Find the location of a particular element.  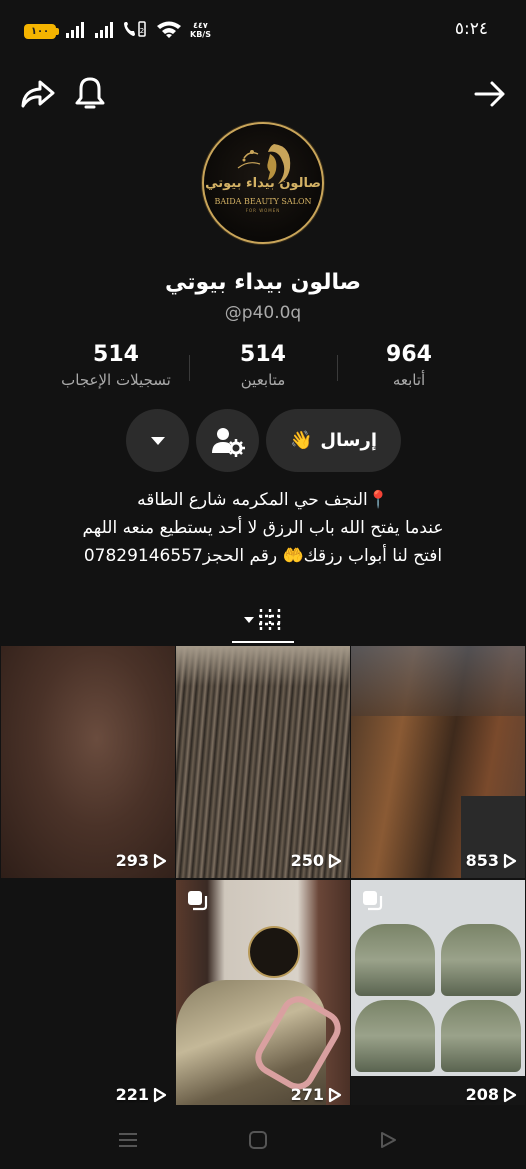

share-icon is located at coordinates (38, 94).